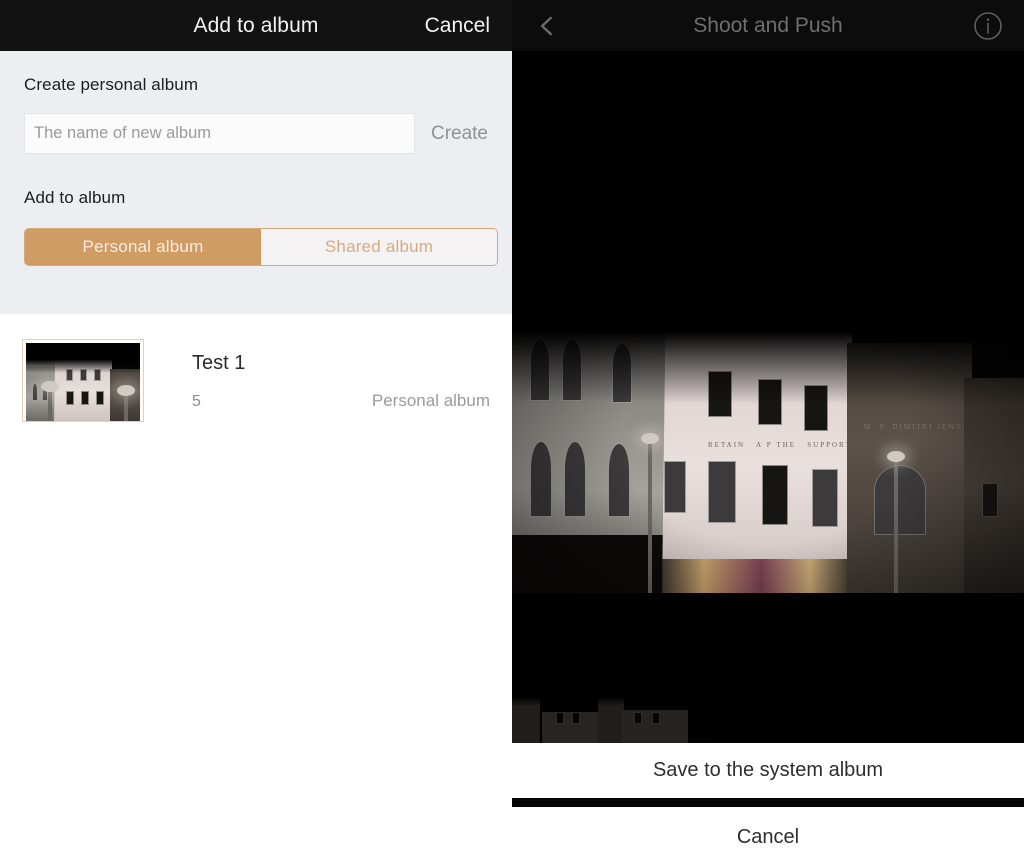  I want to click on left-topbar: Add to album Cancel, so click(256, 25).